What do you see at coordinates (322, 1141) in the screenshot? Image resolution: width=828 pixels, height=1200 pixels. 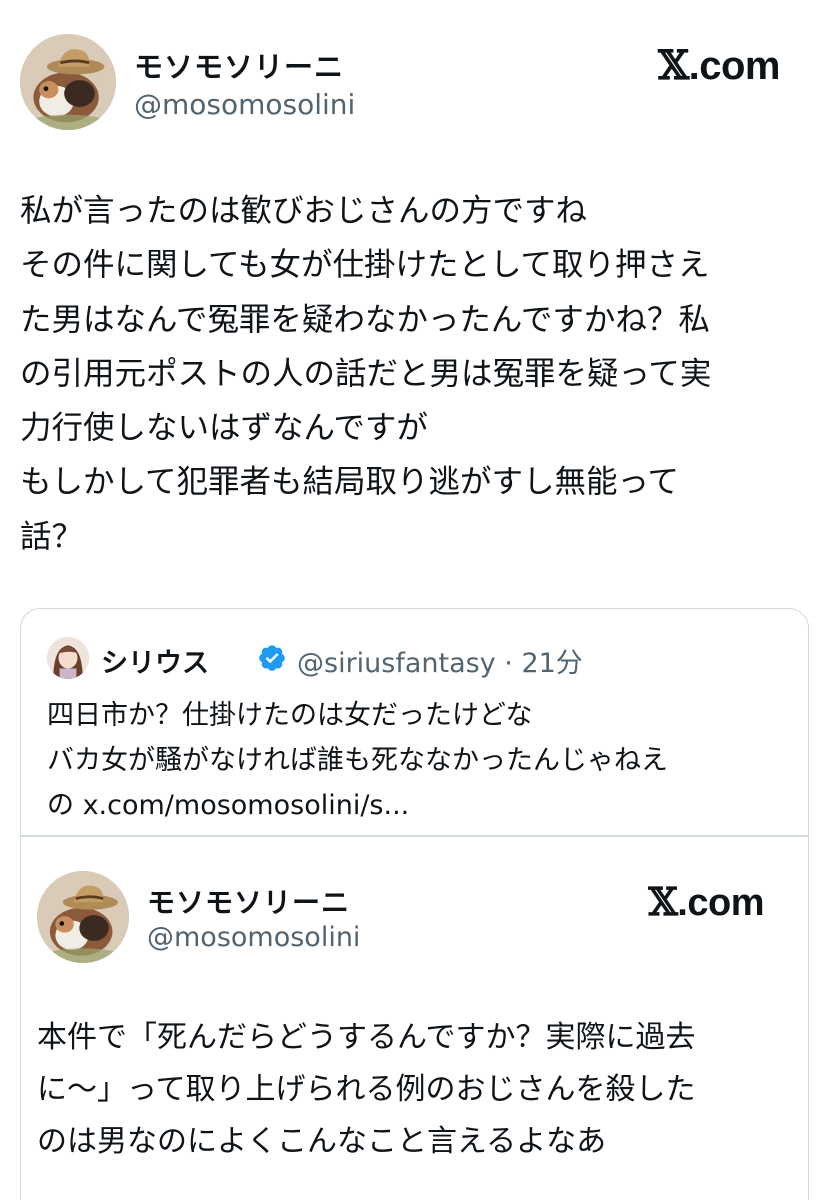 I see `embedded-text-line: のは男なのによくこんなこと言えるよなあ` at bounding box center [322, 1141].